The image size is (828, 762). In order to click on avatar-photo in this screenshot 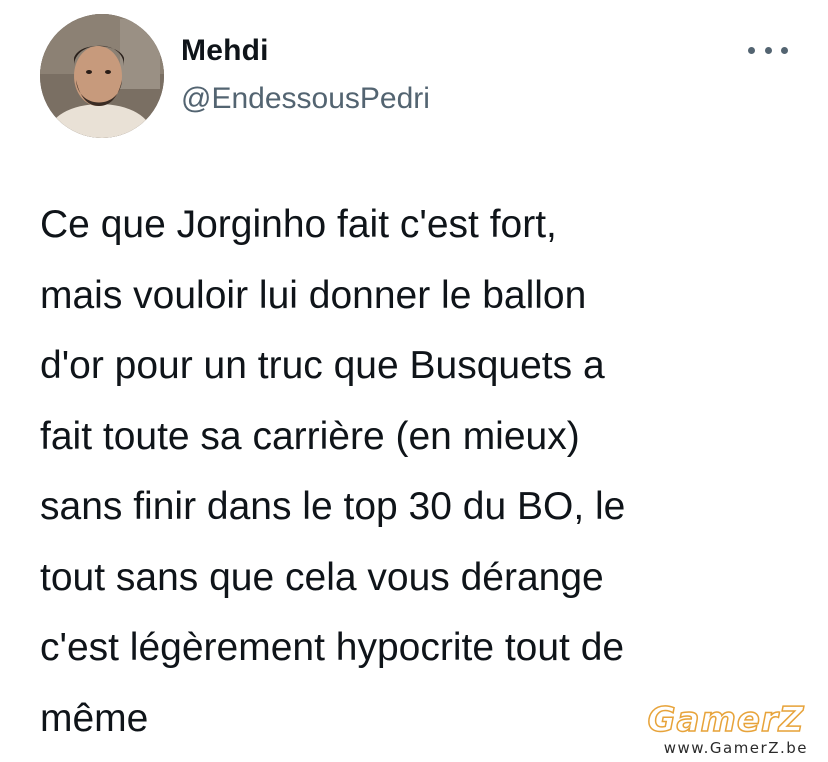, I will do `click(102, 76)`.